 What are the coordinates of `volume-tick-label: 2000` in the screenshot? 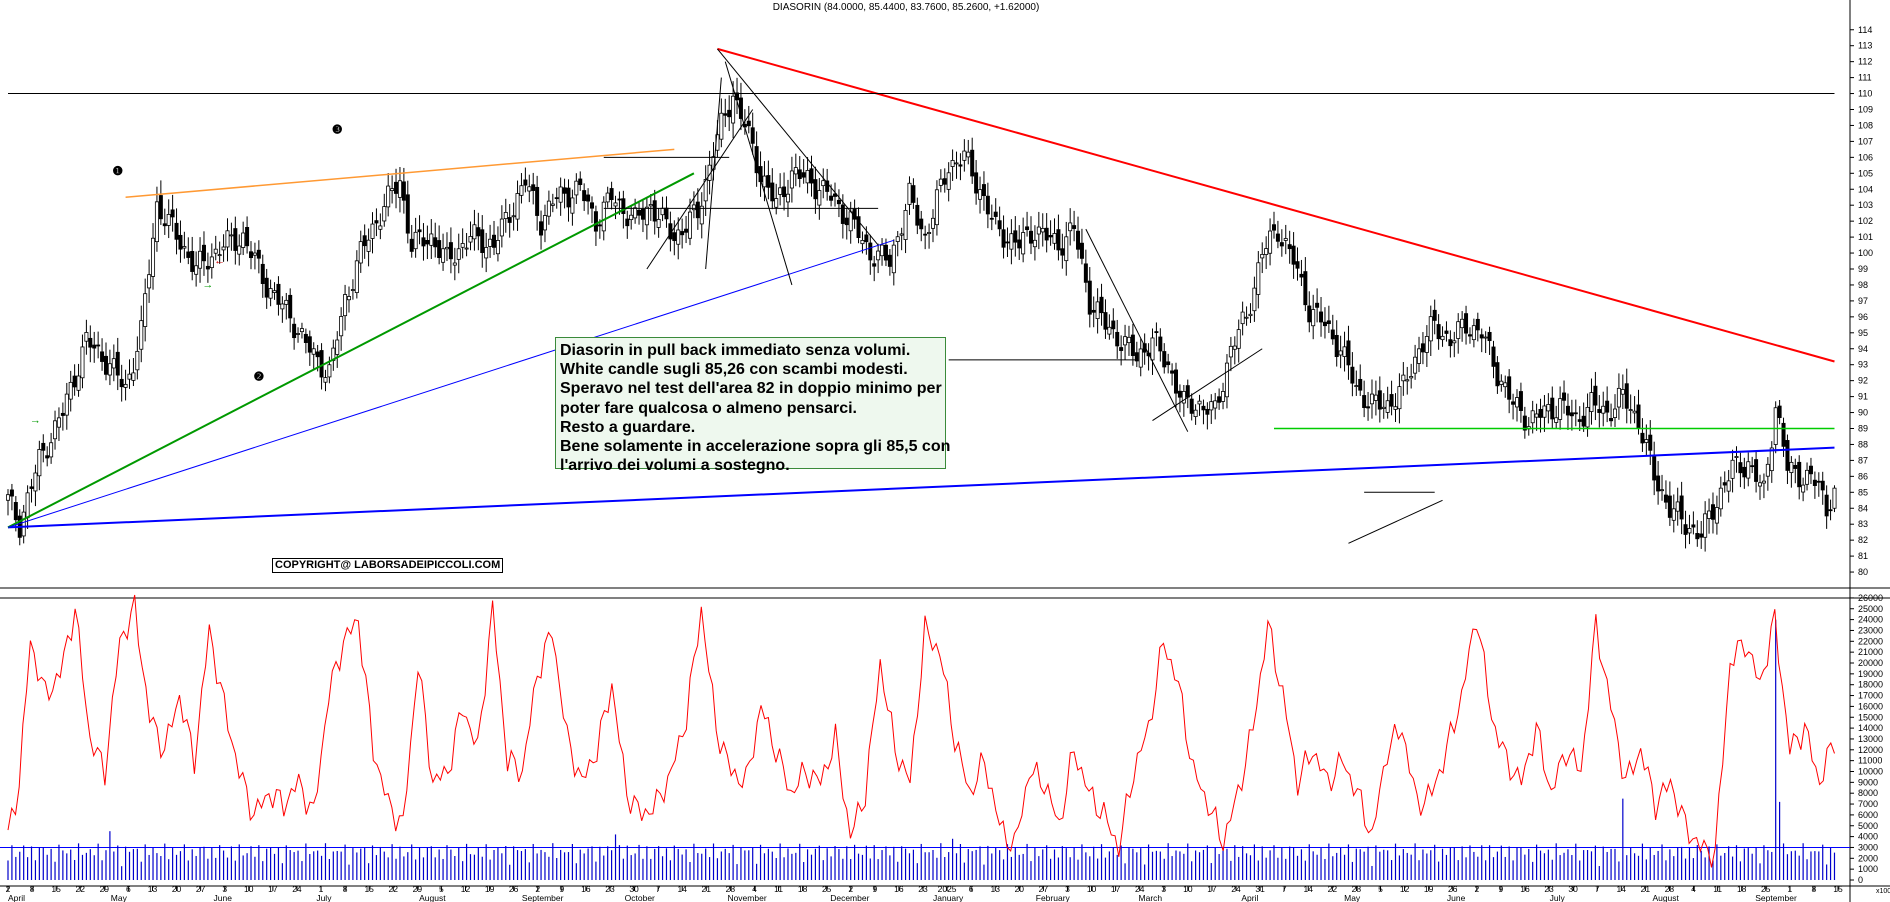 It's located at (1868, 858).